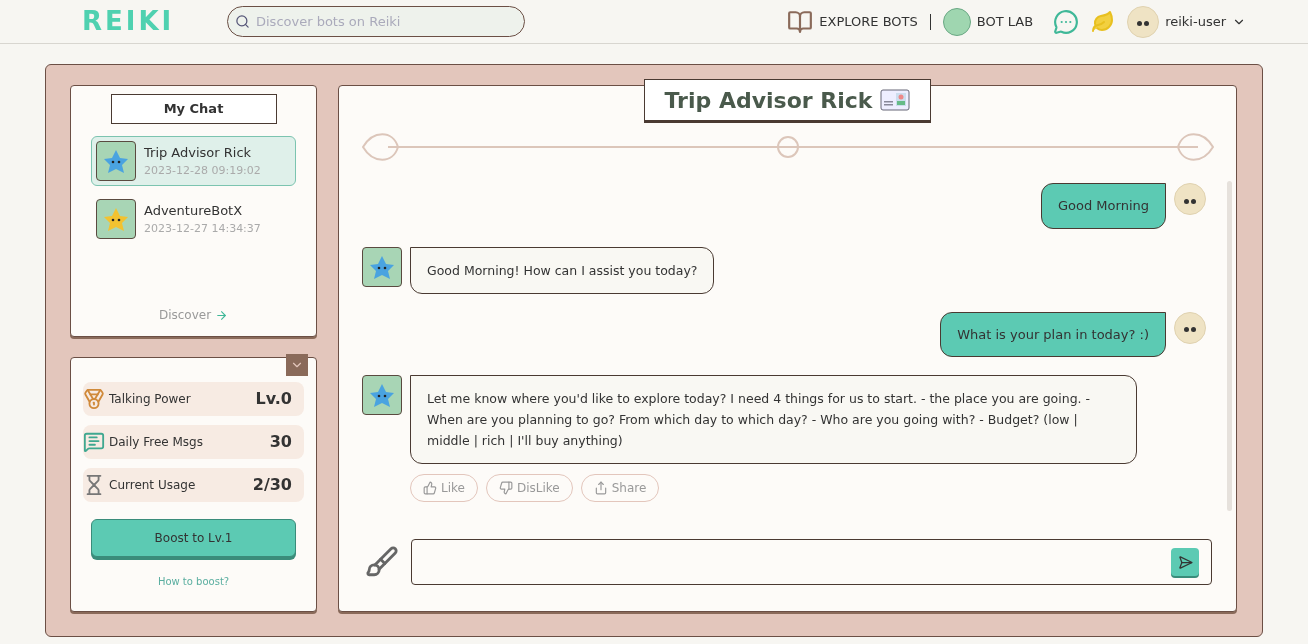  Describe the element at coordinates (1053, 334) in the screenshot. I see `user-message-bubble: What is your plan in today? :)` at that location.